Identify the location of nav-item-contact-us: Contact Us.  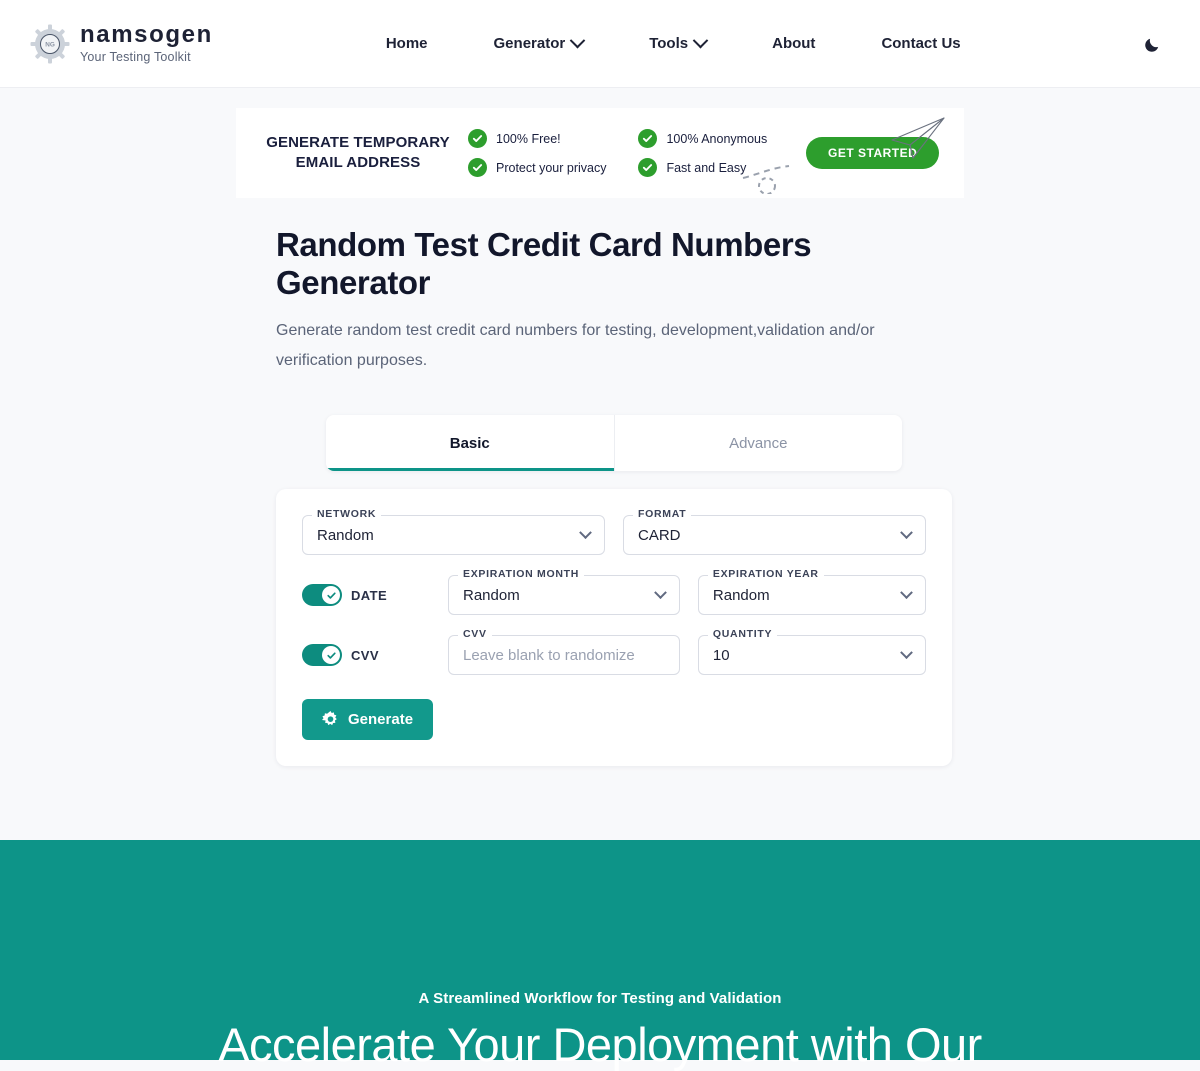
(920, 43).